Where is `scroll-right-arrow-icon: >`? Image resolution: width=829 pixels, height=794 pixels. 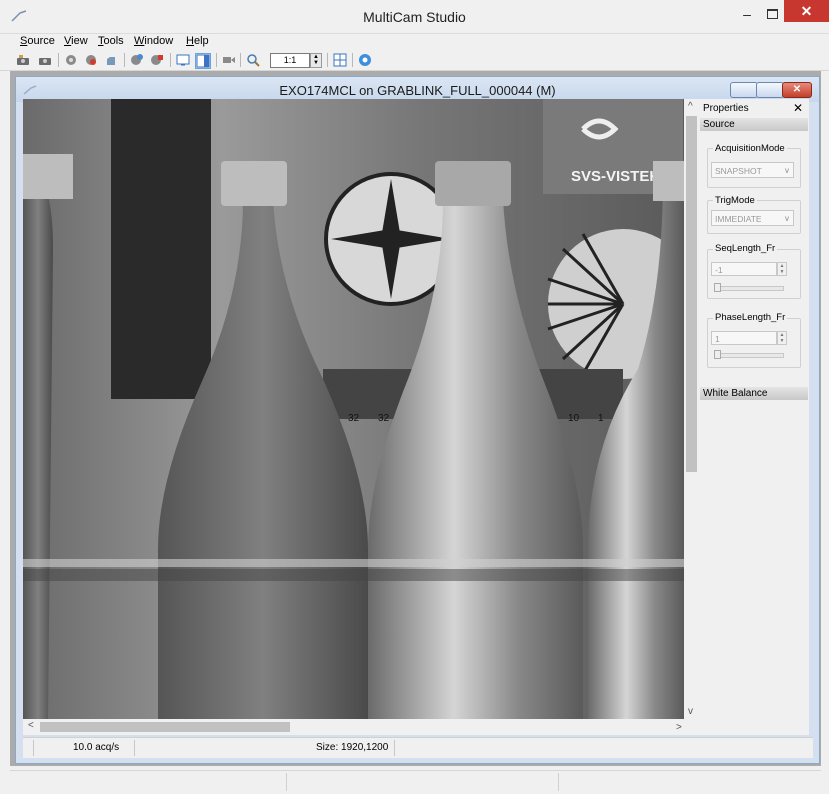 scroll-right-arrow-icon: > is located at coordinates (679, 727).